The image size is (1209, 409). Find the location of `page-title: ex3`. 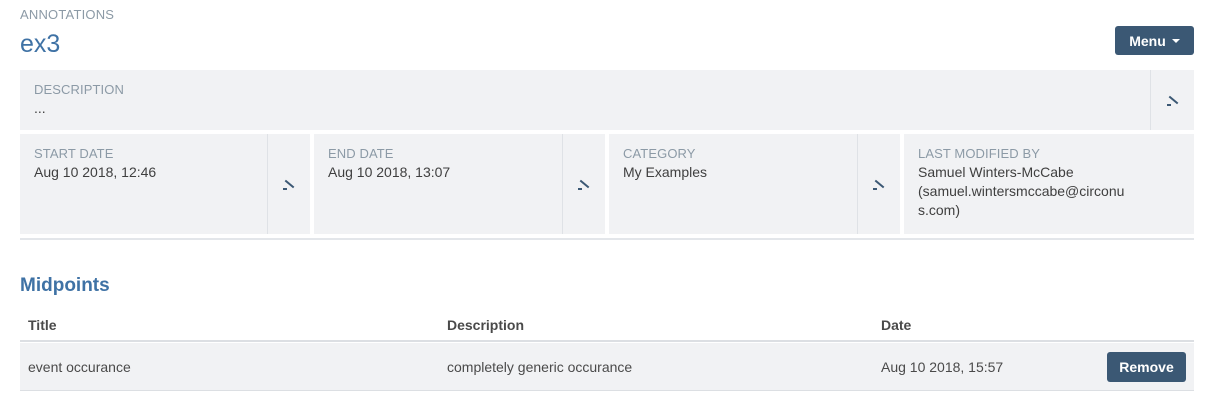

page-title: ex3 is located at coordinates (40, 44).